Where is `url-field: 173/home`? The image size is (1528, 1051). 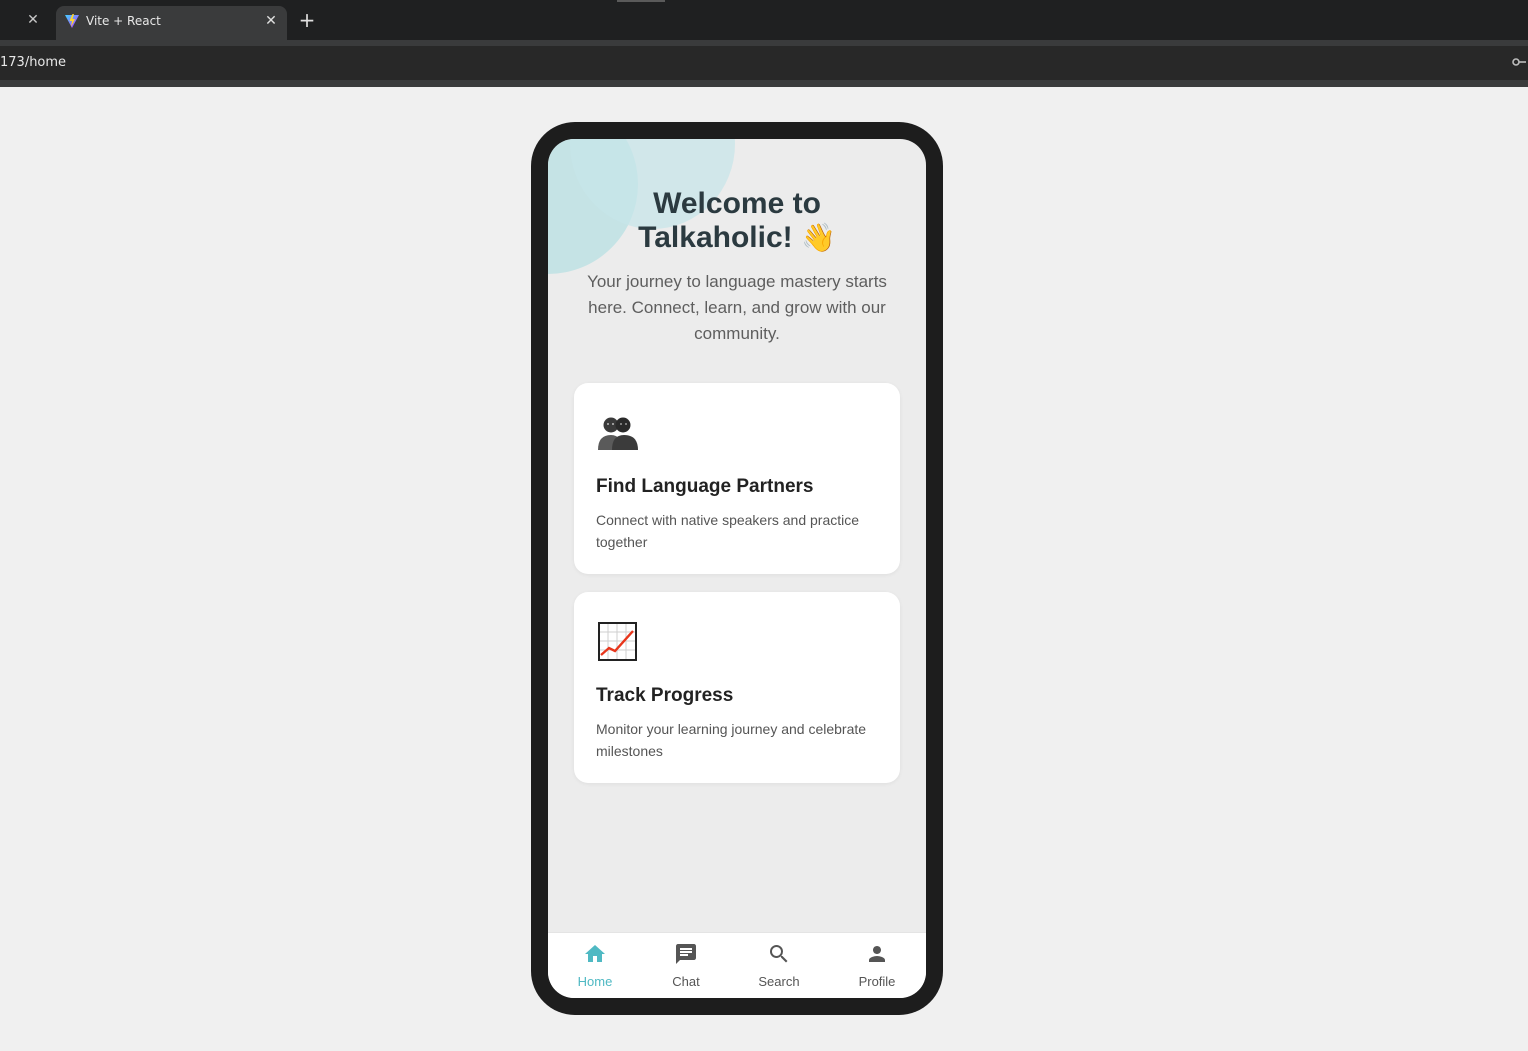 url-field: 173/home is located at coordinates (764, 63).